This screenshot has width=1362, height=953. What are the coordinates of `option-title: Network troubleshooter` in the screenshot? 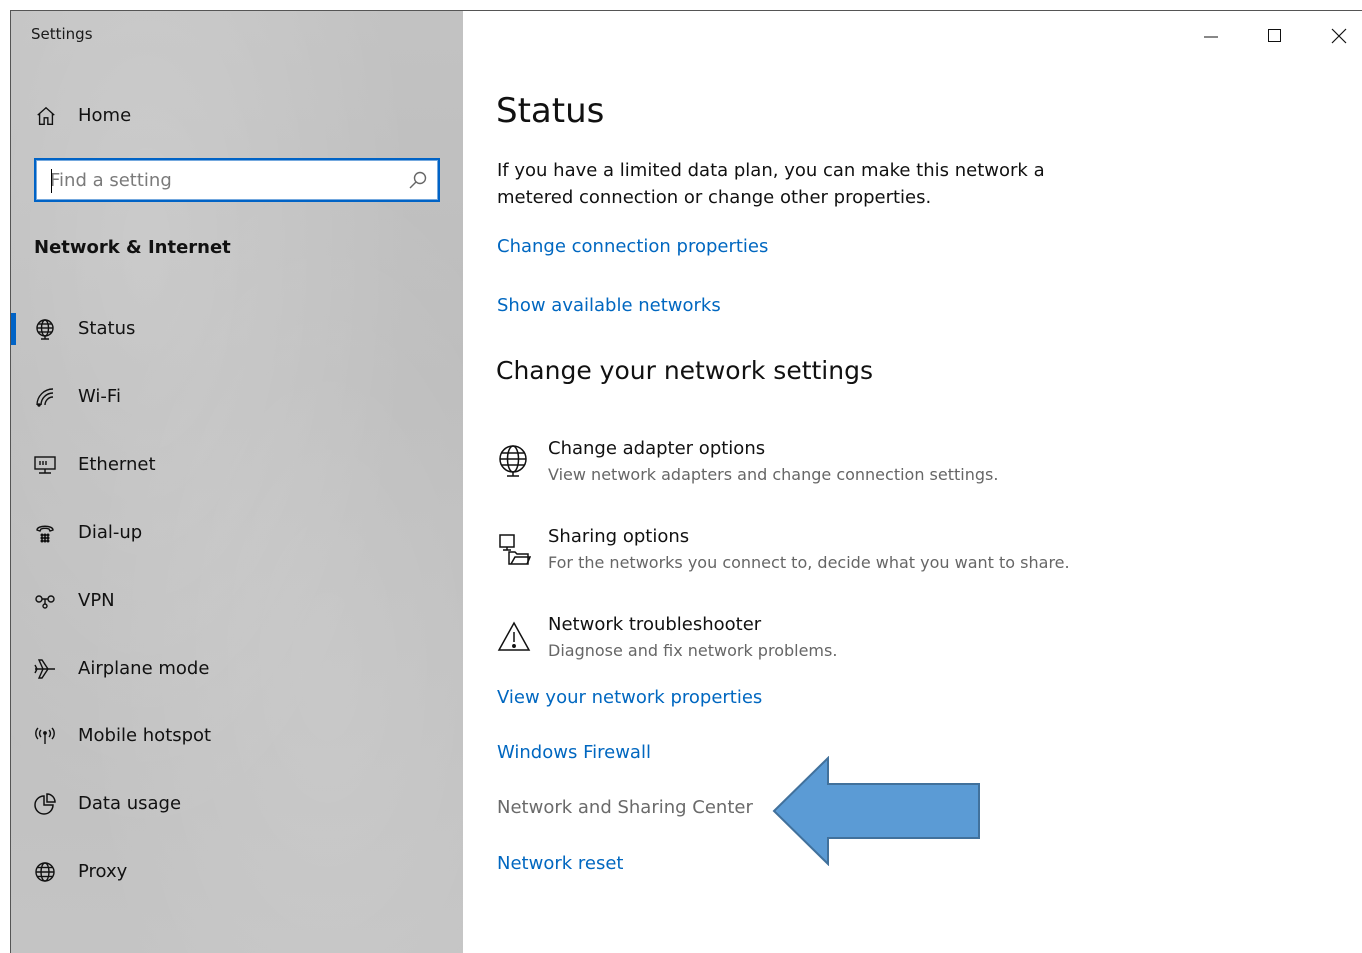 It's located at (655, 624).